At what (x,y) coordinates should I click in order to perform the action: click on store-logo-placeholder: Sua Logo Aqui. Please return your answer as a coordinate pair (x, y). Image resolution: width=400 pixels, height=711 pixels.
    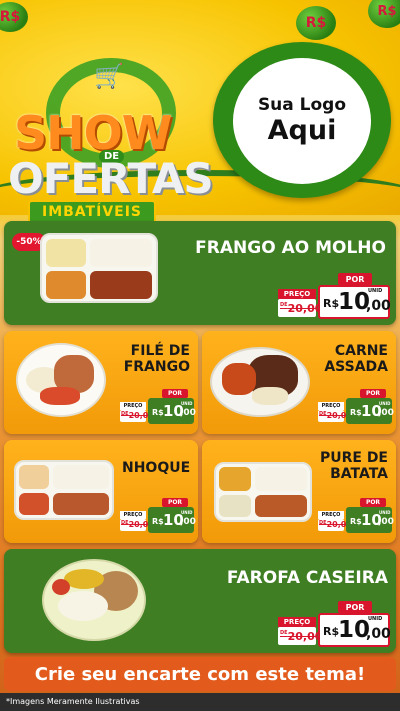
    Looking at the image, I should click on (302, 121).